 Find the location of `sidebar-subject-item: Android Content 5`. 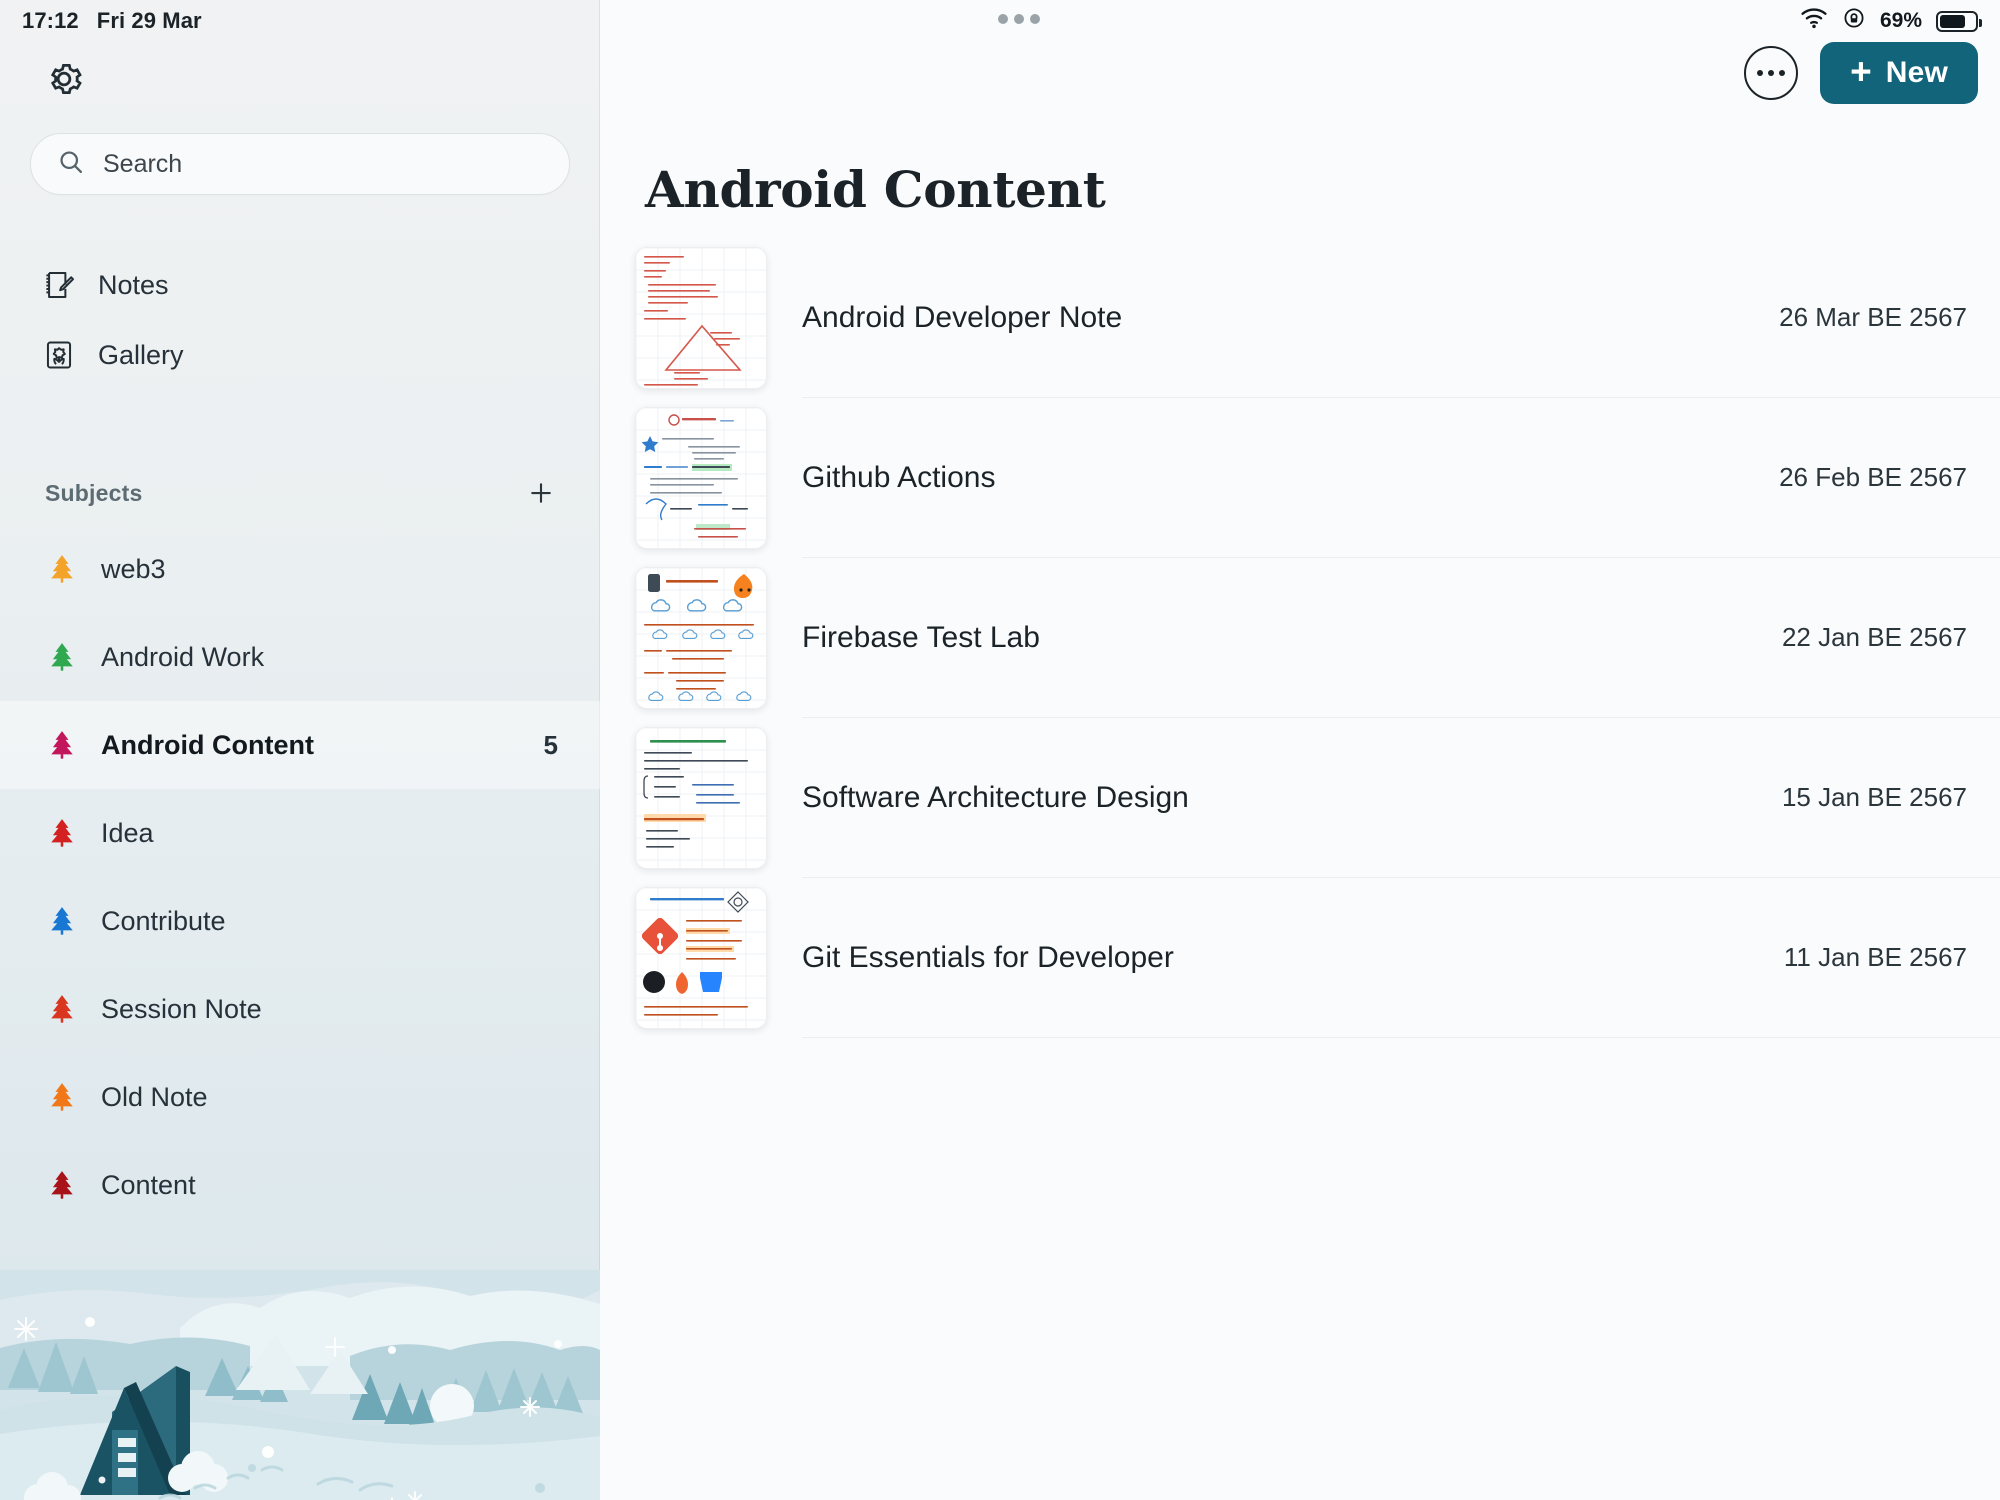

sidebar-subject-item: Android Content 5 is located at coordinates (300, 745).